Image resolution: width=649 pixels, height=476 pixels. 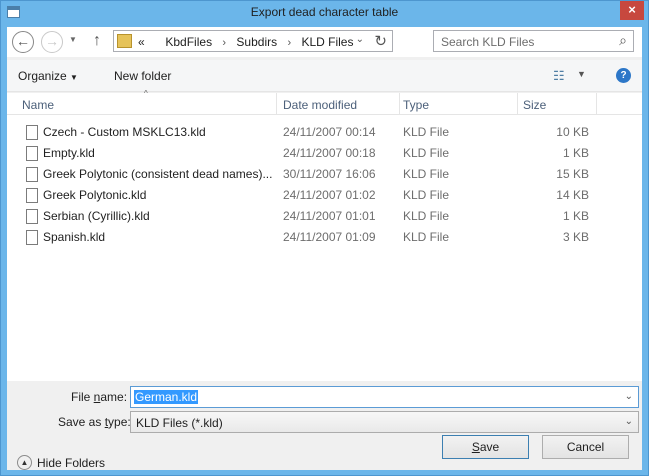 I want to click on file-size: 3 KB, so click(x=575, y=237).